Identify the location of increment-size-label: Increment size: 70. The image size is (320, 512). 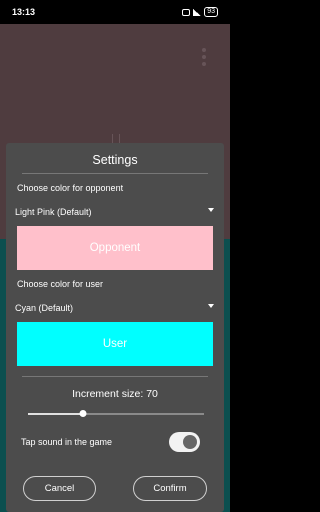
(115, 394).